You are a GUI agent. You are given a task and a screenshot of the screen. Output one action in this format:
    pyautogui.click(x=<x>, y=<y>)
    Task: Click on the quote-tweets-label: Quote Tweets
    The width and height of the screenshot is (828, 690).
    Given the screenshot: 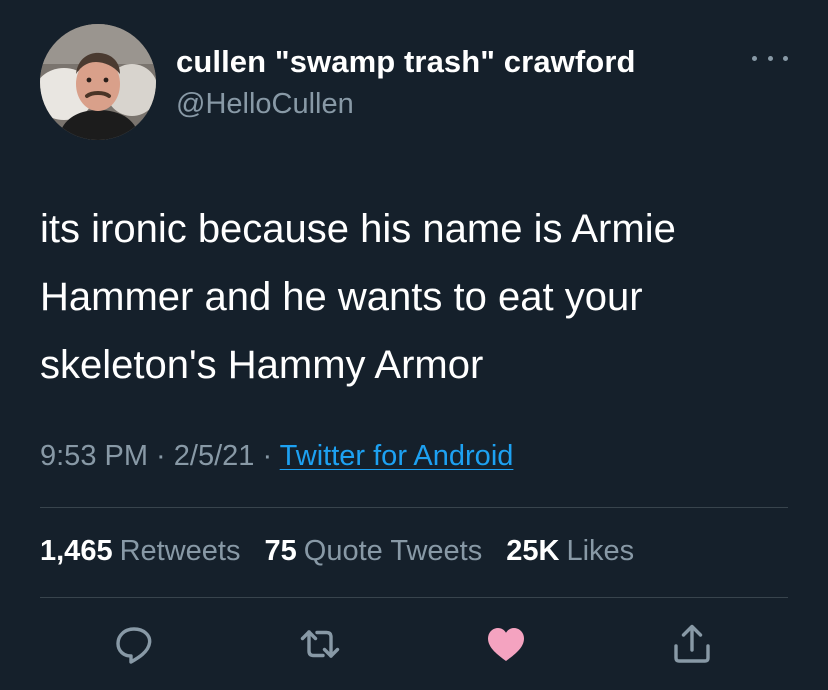 What is the action you would take?
    pyautogui.click(x=393, y=551)
    